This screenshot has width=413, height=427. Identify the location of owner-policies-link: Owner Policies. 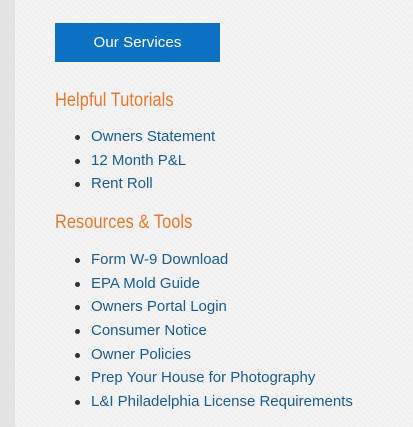
(141, 354).